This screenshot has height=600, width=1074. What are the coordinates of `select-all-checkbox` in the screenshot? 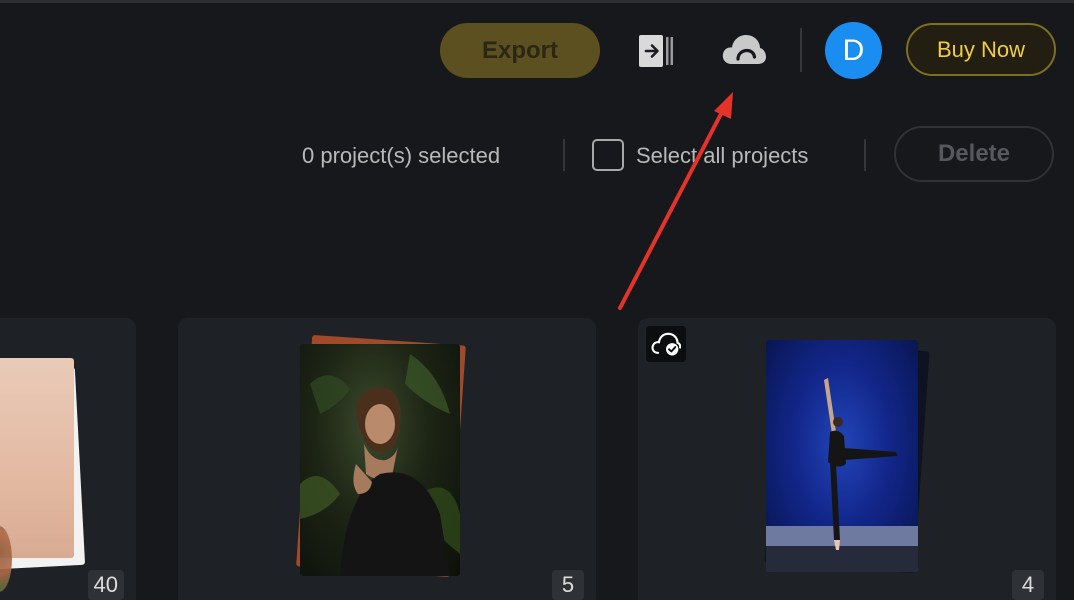 It's located at (608, 155).